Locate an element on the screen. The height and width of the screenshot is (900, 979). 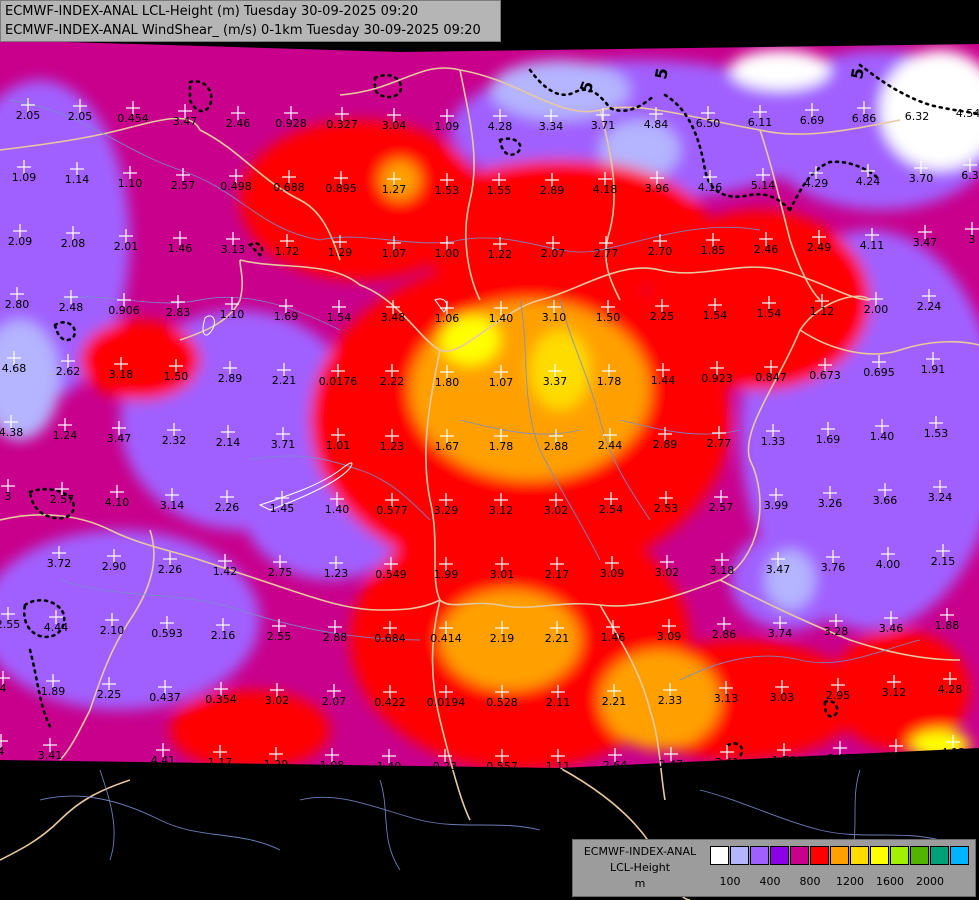
station-value: 3.02 is located at coordinates (556, 510).